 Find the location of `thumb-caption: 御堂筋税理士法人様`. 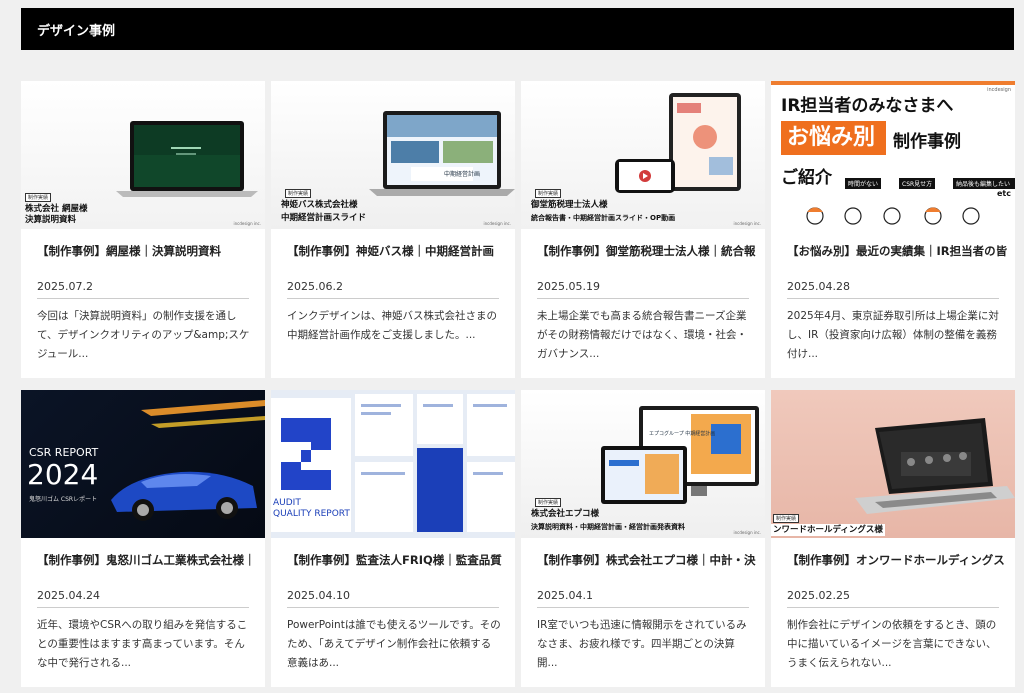

thumb-caption: 御堂筋税理士法人様 is located at coordinates (569, 205).